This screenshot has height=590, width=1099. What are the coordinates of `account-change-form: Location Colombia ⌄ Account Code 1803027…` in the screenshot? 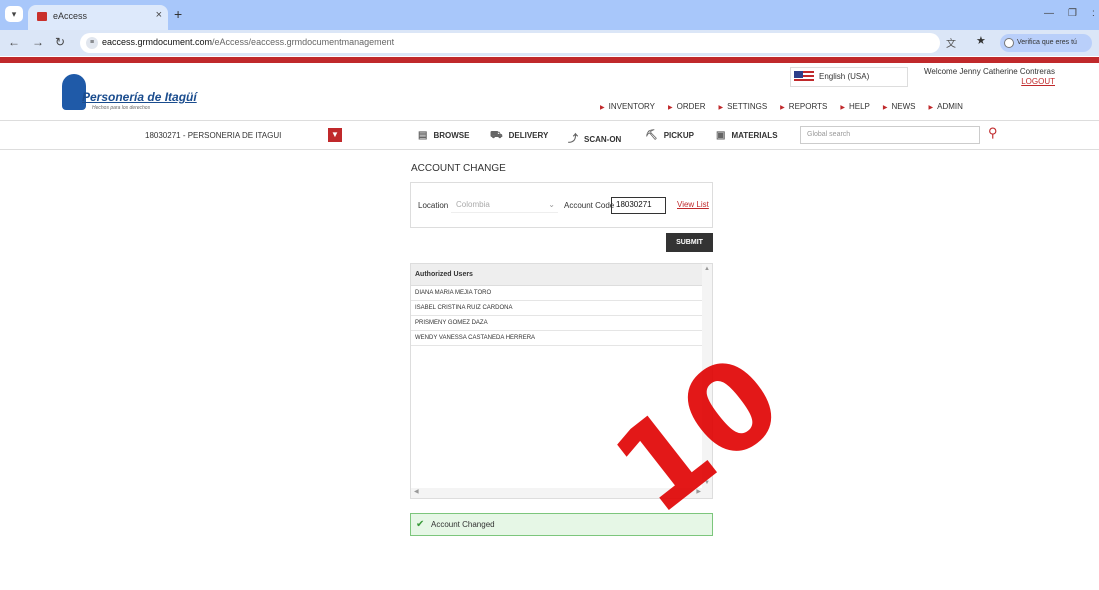 It's located at (561, 205).